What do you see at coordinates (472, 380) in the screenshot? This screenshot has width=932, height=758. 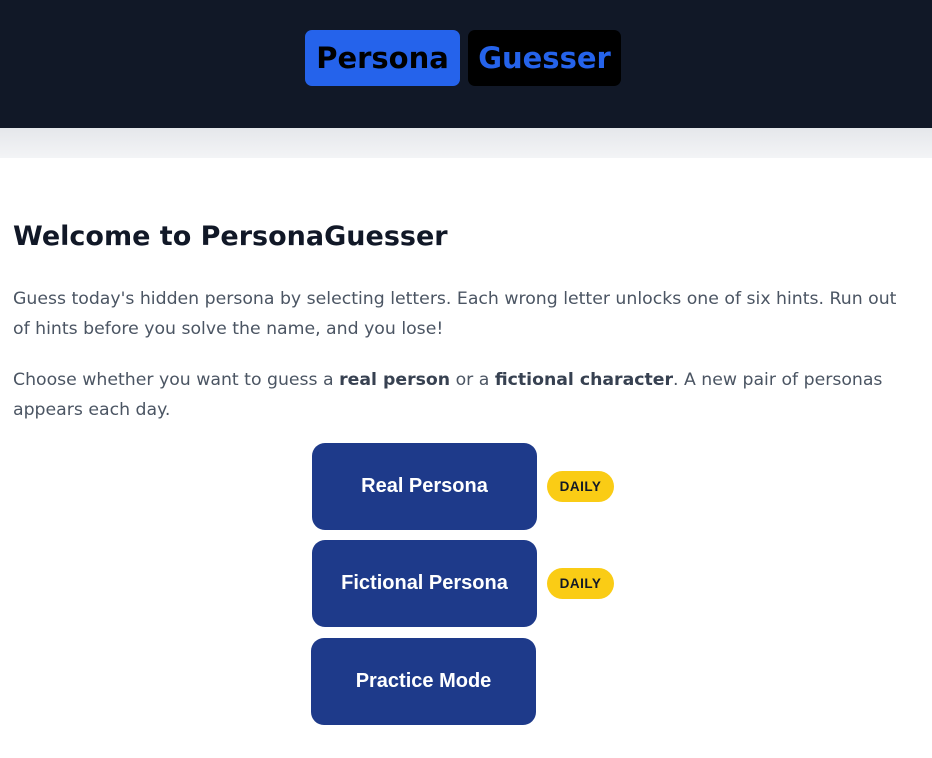 I see `choose-middle: or a` at bounding box center [472, 380].